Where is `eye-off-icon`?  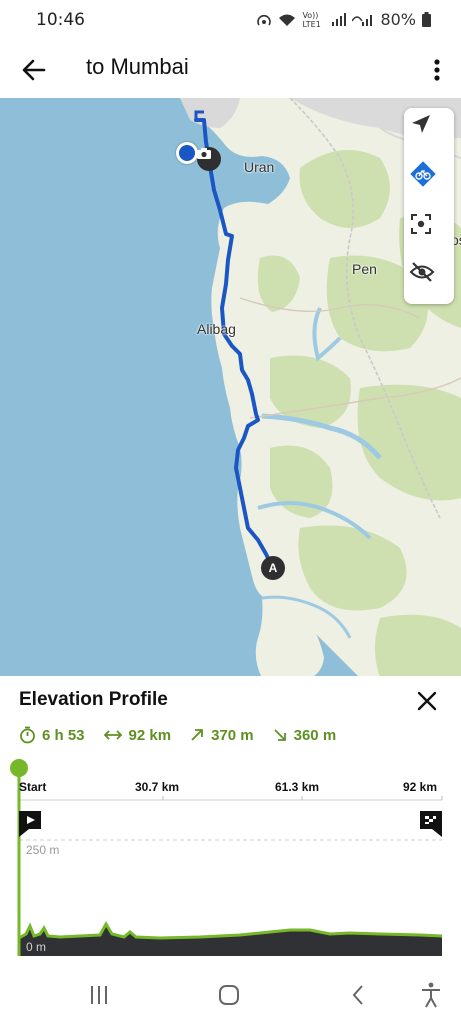
eye-off-icon is located at coordinates (422, 272).